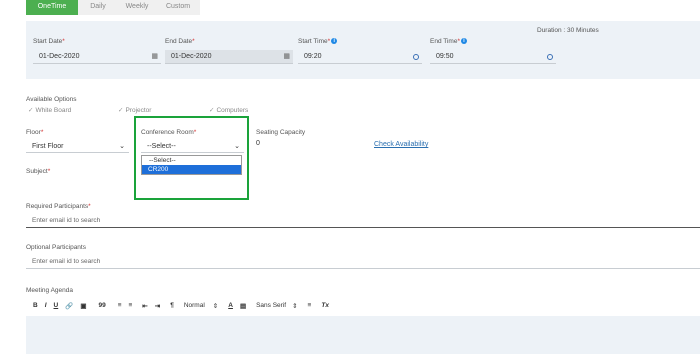 The height and width of the screenshot is (354, 700). What do you see at coordinates (101, 305) in the screenshot?
I see `quote-button: 99` at bounding box center [101, 305].